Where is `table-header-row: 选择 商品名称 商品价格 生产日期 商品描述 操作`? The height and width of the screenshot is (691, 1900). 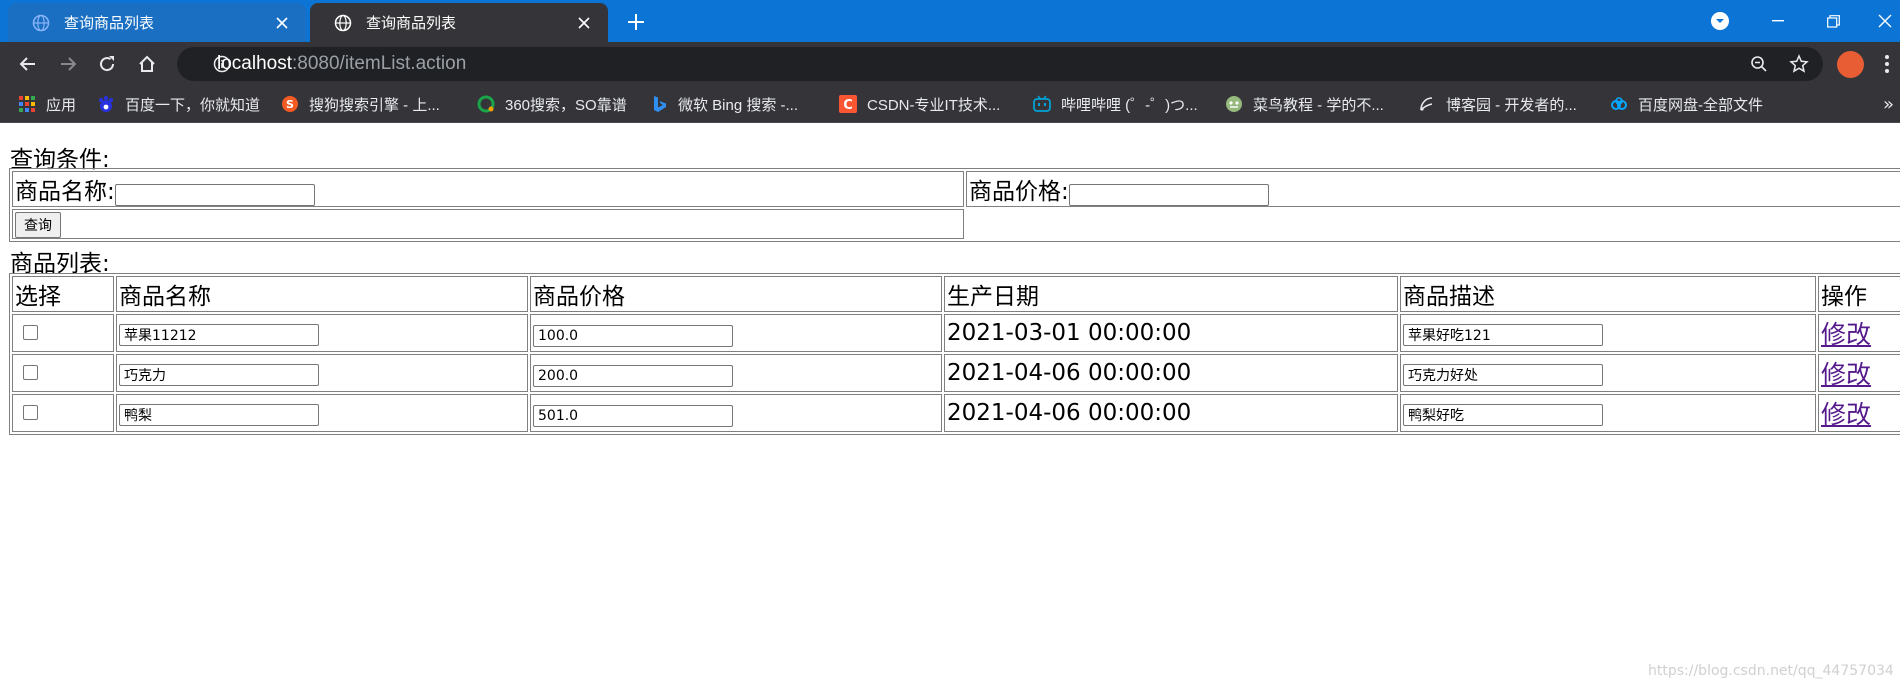
table-header-row: 选择 商品名称 商品价格 生产日期 商品描述 操作 is located at coordinates (956, 294).